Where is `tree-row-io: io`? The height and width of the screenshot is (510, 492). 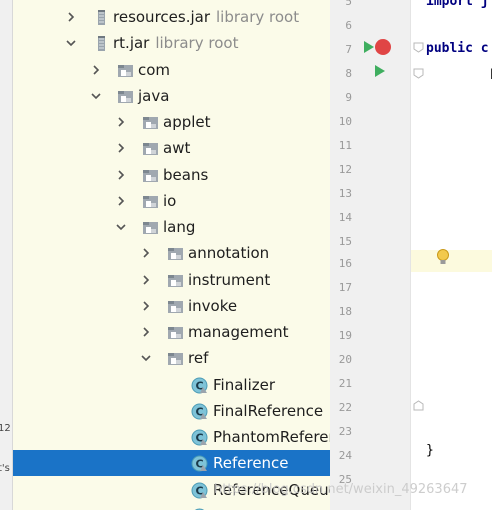
tree-row-io: io is located at coordinates (171, 201).